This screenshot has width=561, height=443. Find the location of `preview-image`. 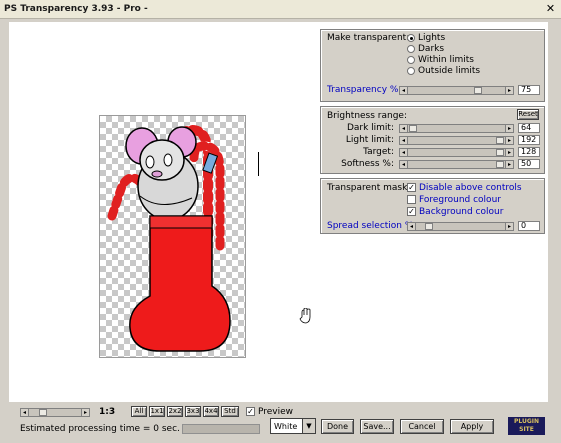

preview-image is located at coordinates (172, 236).